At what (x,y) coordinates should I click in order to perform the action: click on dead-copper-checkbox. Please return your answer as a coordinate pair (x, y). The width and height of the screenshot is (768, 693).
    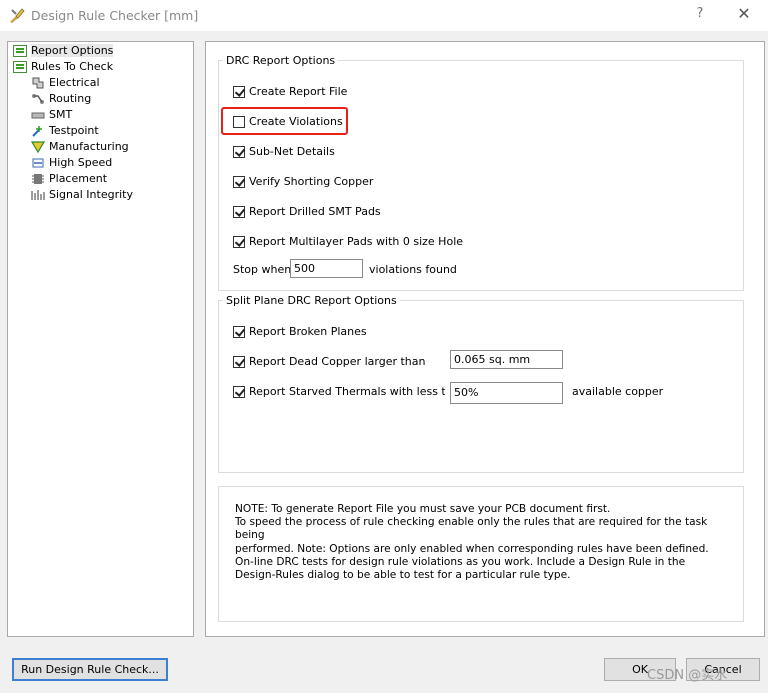
    Looking at the image, I should click on (239, 362).